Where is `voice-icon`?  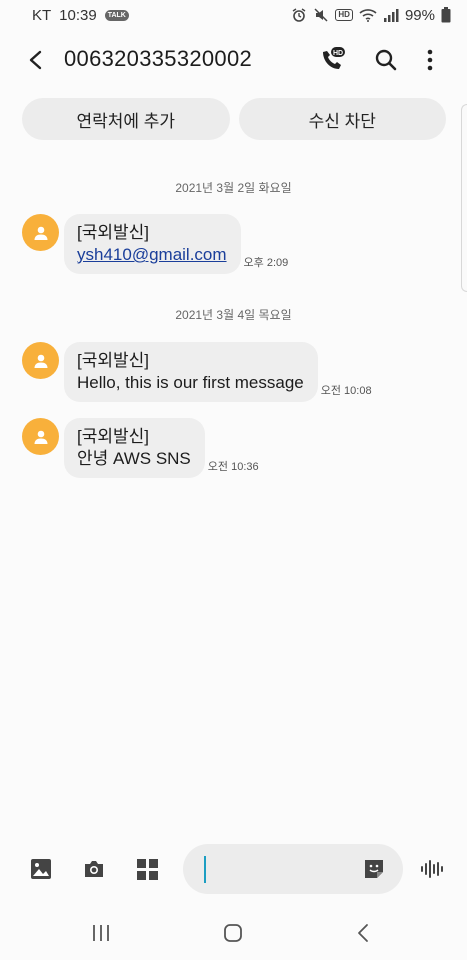 voice-icon is located at coordinates (432, 869).